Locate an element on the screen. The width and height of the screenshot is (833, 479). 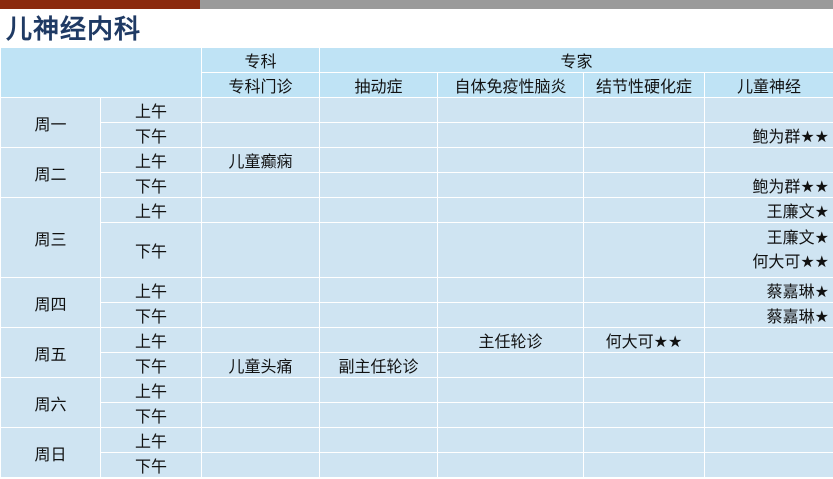
top-accent-bar is located at coordinates (416, 4).